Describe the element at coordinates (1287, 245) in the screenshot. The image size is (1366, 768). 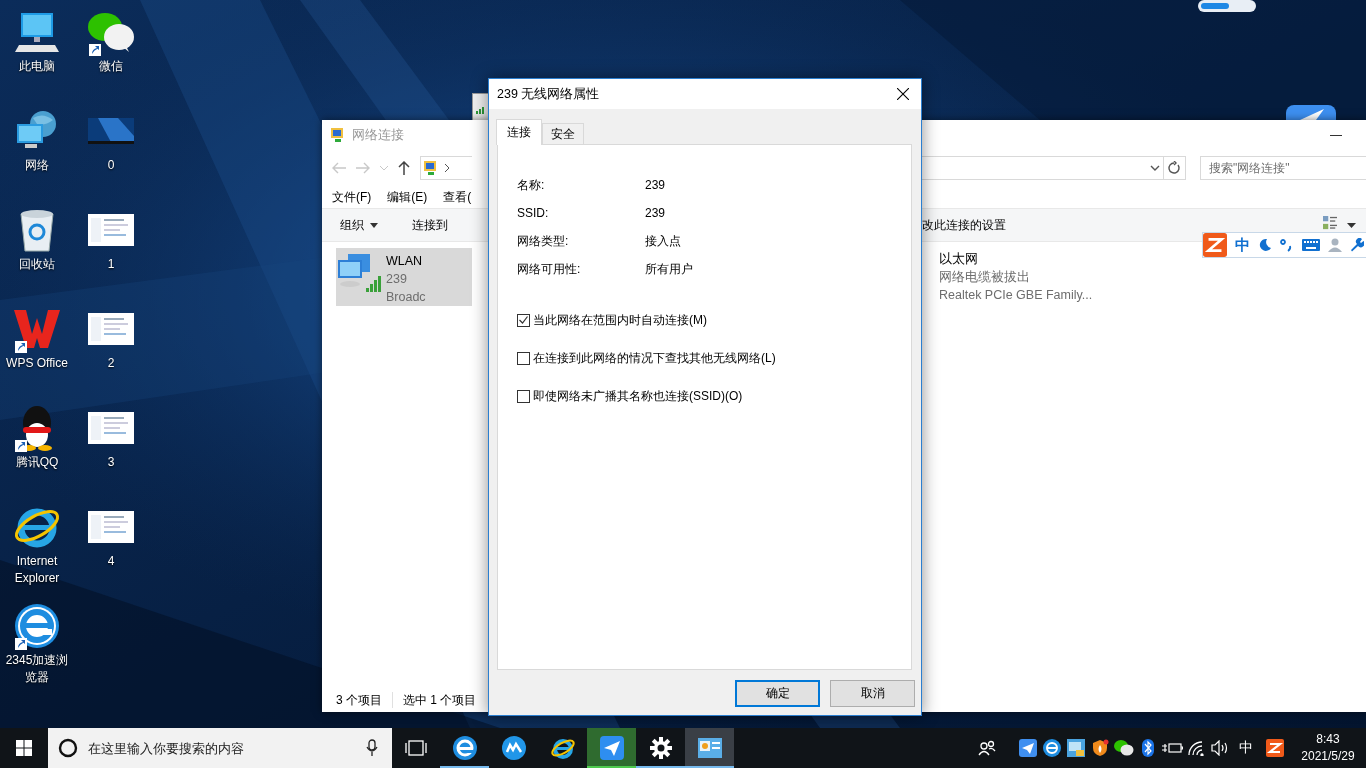
I see `punctuation-icon` at that location.